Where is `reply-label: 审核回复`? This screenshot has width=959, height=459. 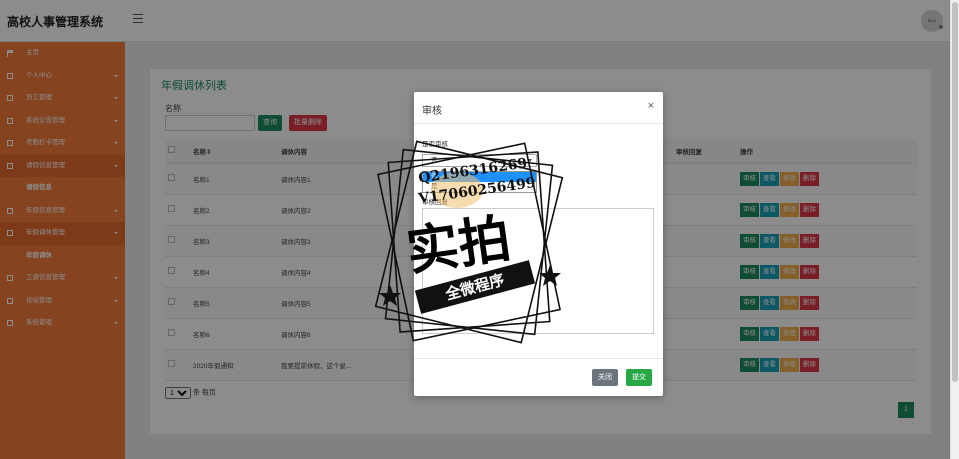 reply-label: 审核回复 is located at coordinates (435, 202).